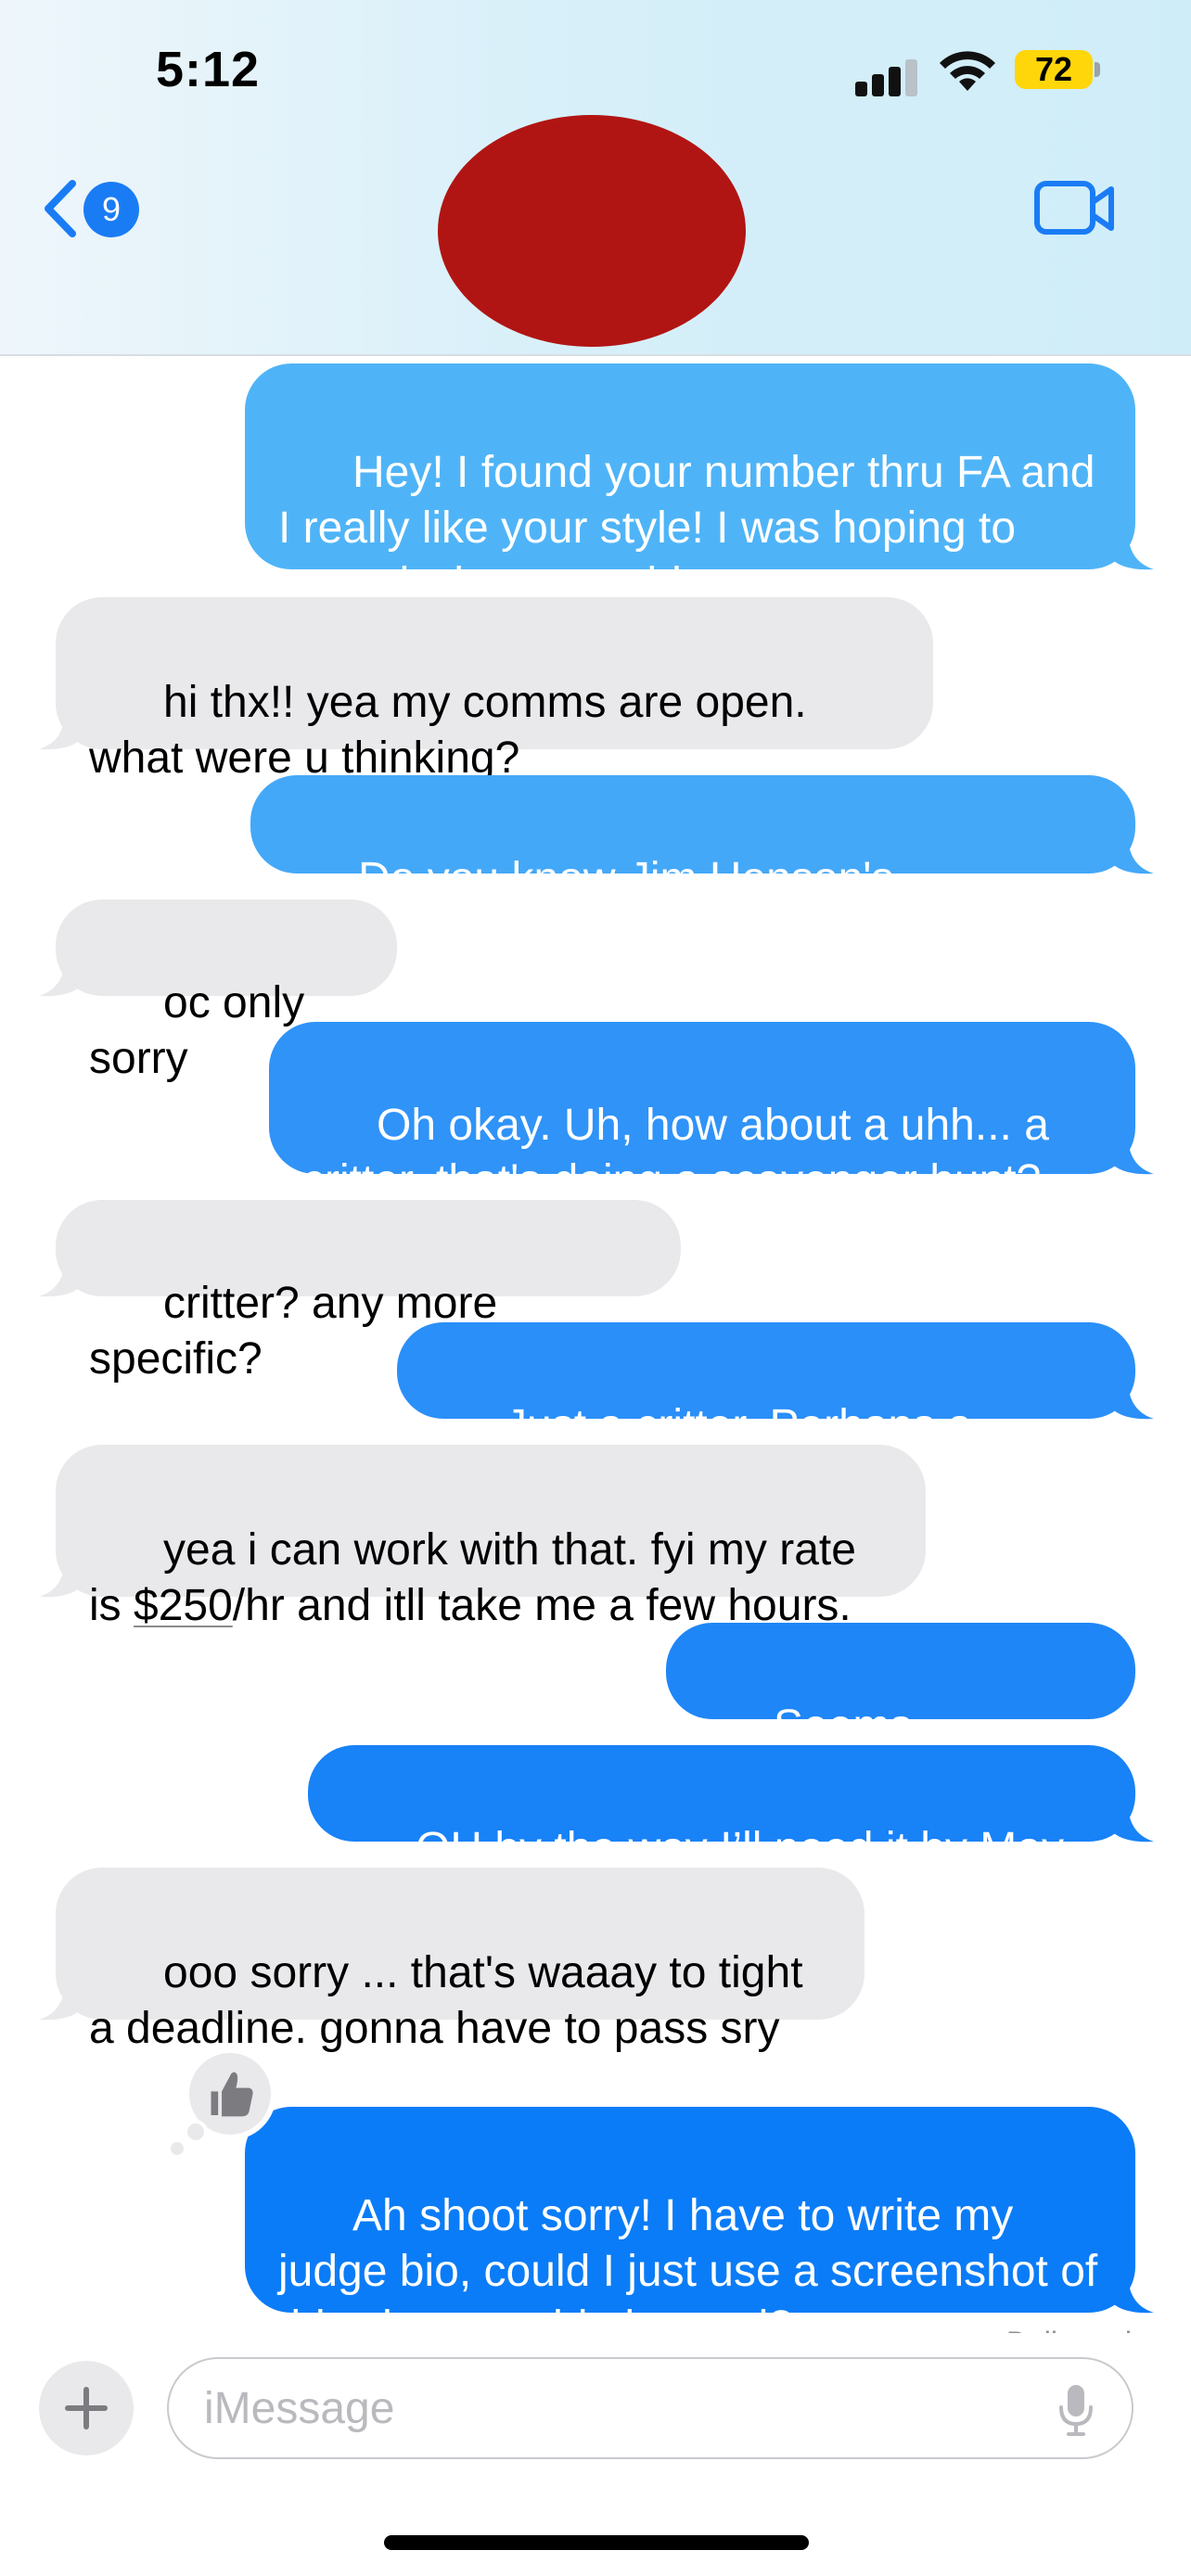  What do you see at coordinates (111, 209) in the screenshot?
I see `unread-count-badge: 9` at bounding box center [111, 209].